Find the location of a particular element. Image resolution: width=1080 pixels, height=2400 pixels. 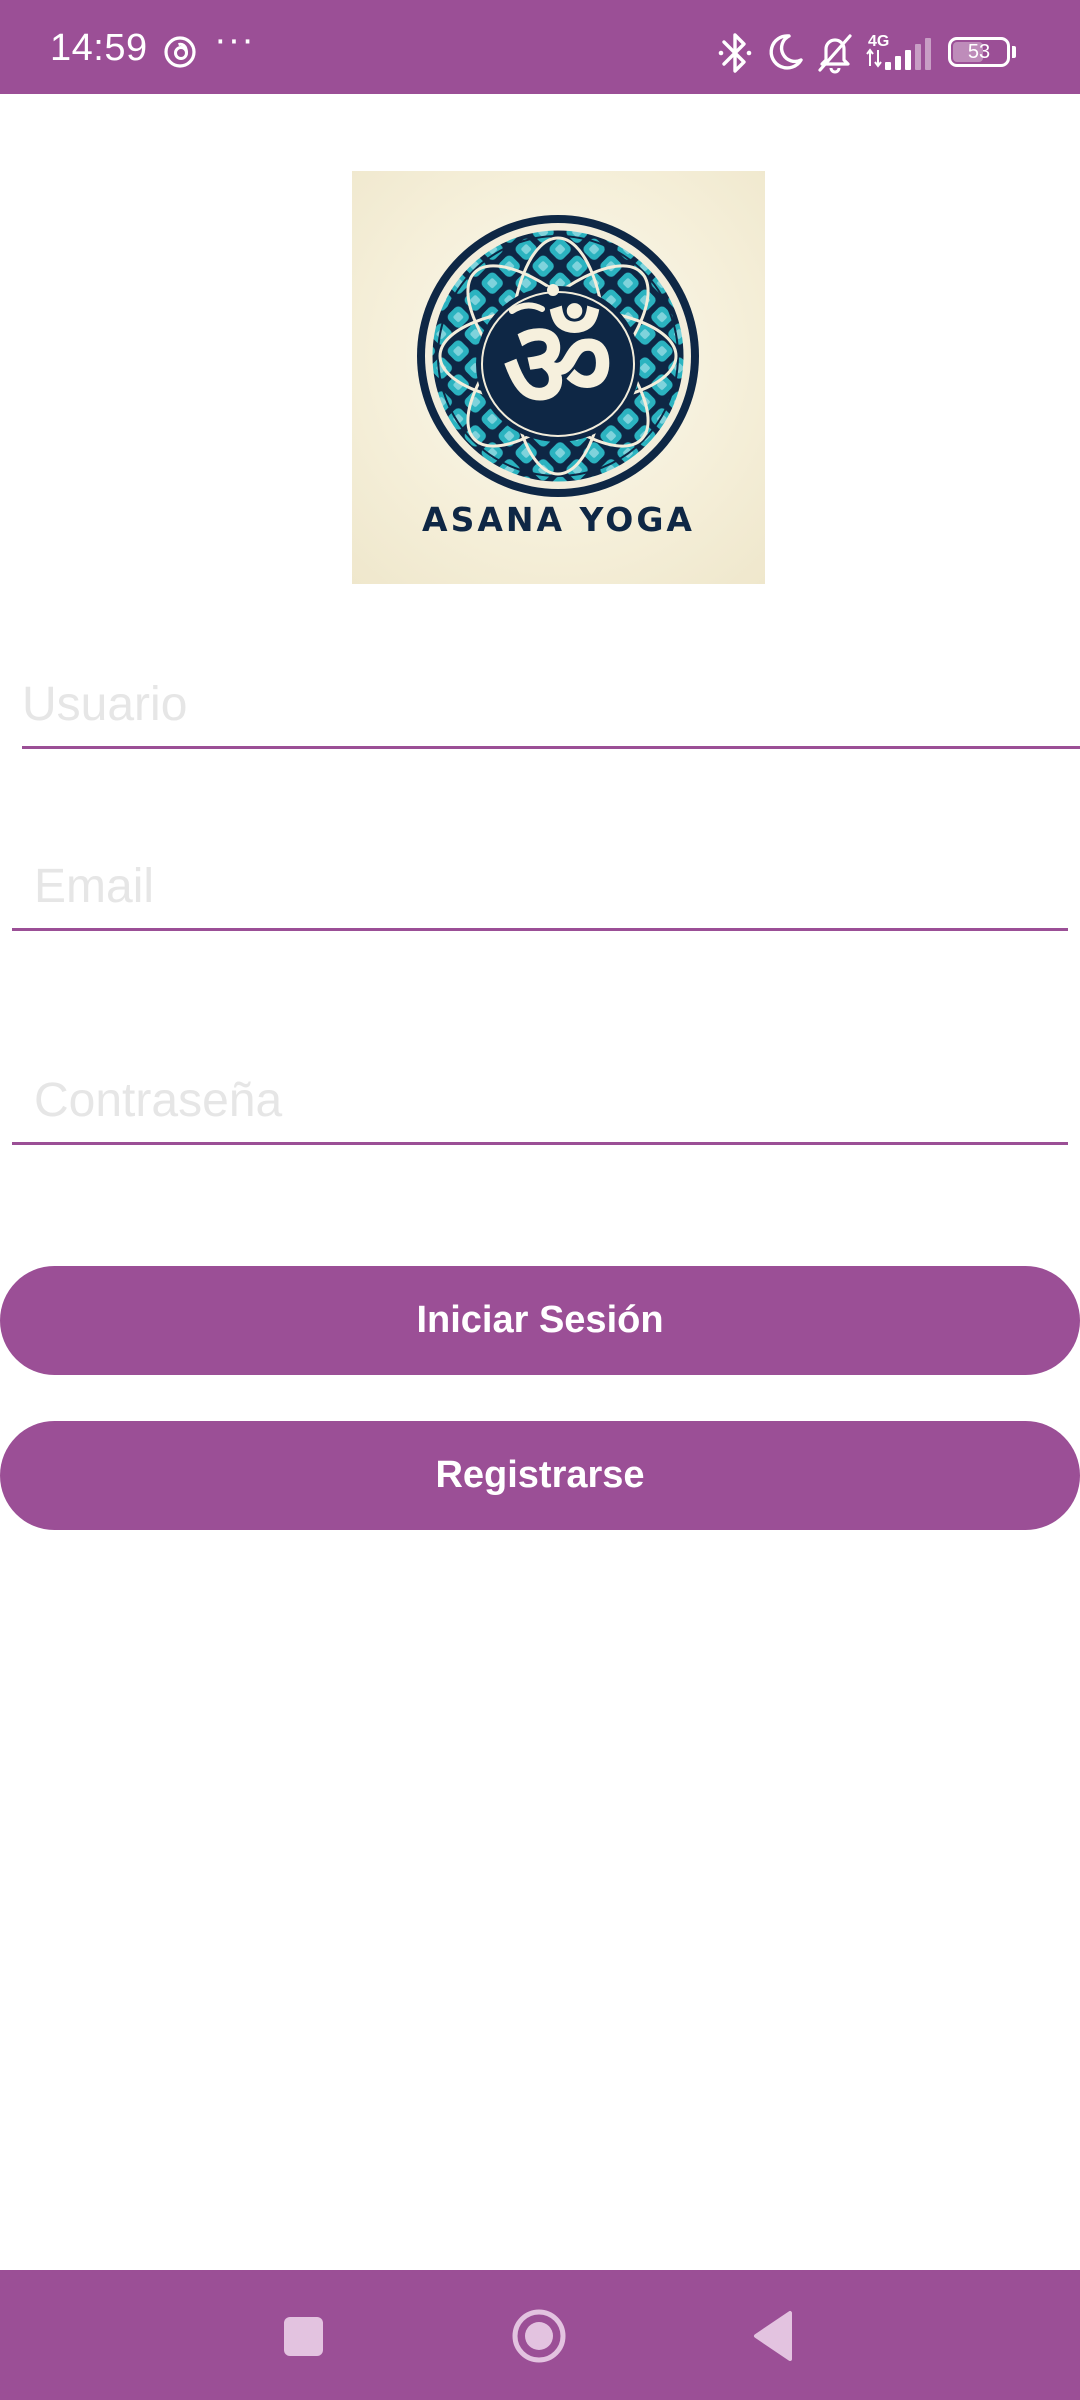

logo-title: ASANA YOGA is located at coordinates (558, 519).